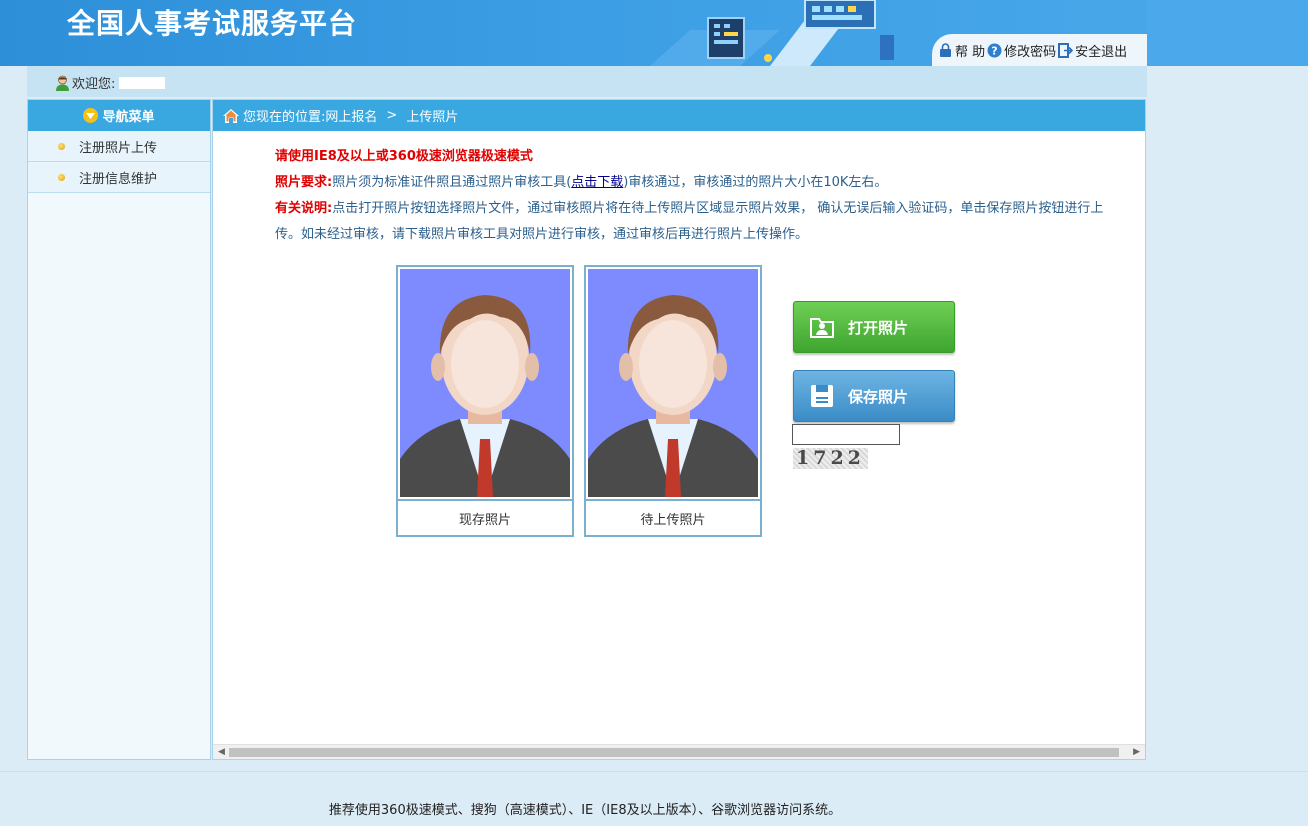 The width and height of the screenshot is (1308, 826). What do you see at coordinates (212, 23) in the screenshot?
I see `site-title: 全国人事考试服务平台` at bounding box center [212, 23].